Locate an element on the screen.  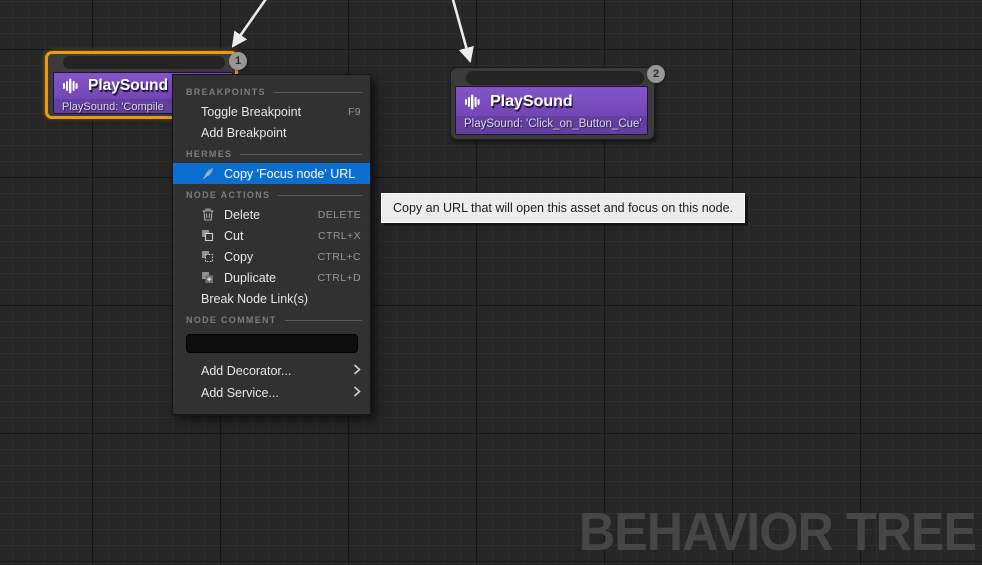
menu-item-label: Toggle Breakpoint is located at coordinates (251, 111).